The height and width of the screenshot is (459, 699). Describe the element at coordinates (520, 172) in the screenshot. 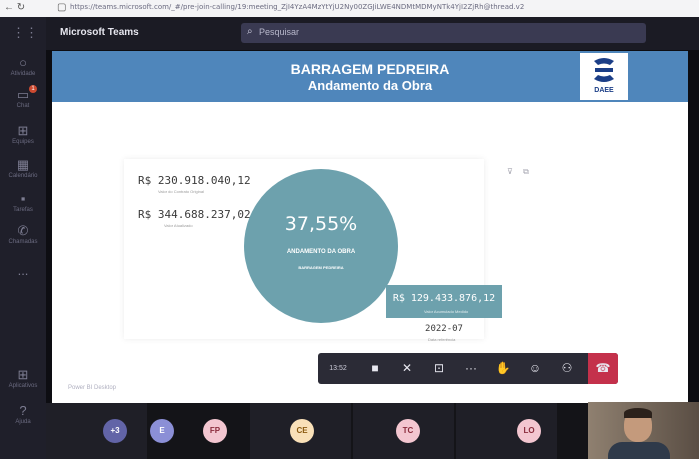

I see `visual-filter-icons: ⊽ ⧉` at that location.